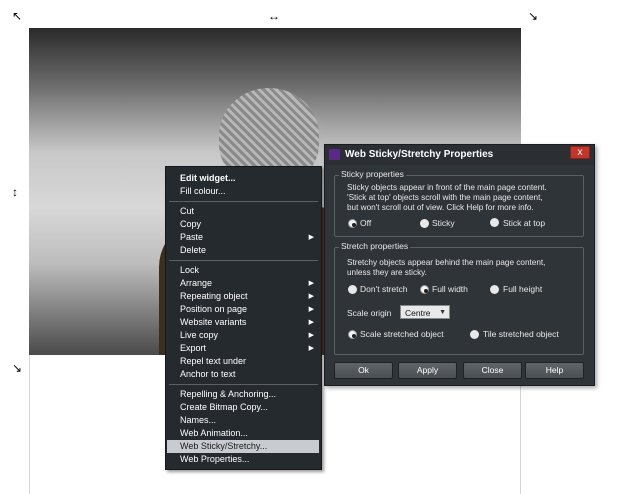 The height and width of the screenshot is (494, 626). What do you see at coordinates (243, 309) in the screenshot?
I see `menu-item-position-on-page: Position on page ▶` at bounding box center [243, 309].